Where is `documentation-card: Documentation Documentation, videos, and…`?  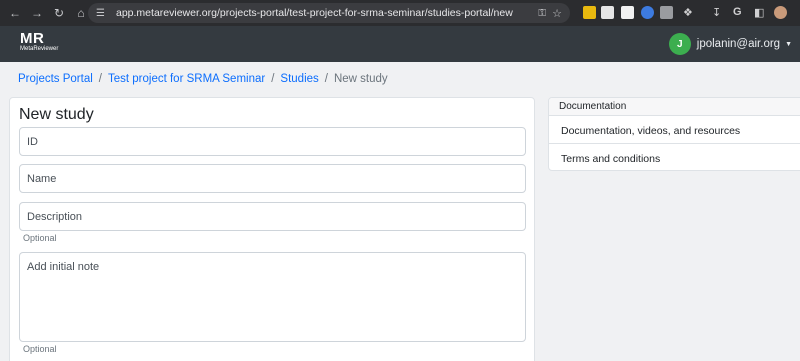 documentation-card: Documentation Documentation, videos, and… is located at coordinates (674, 134).